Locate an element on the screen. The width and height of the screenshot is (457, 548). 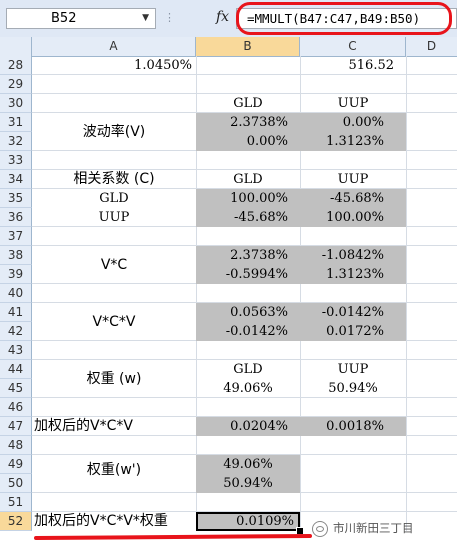
cell-a28: 1.0450% is located at coordinates (114, 65).